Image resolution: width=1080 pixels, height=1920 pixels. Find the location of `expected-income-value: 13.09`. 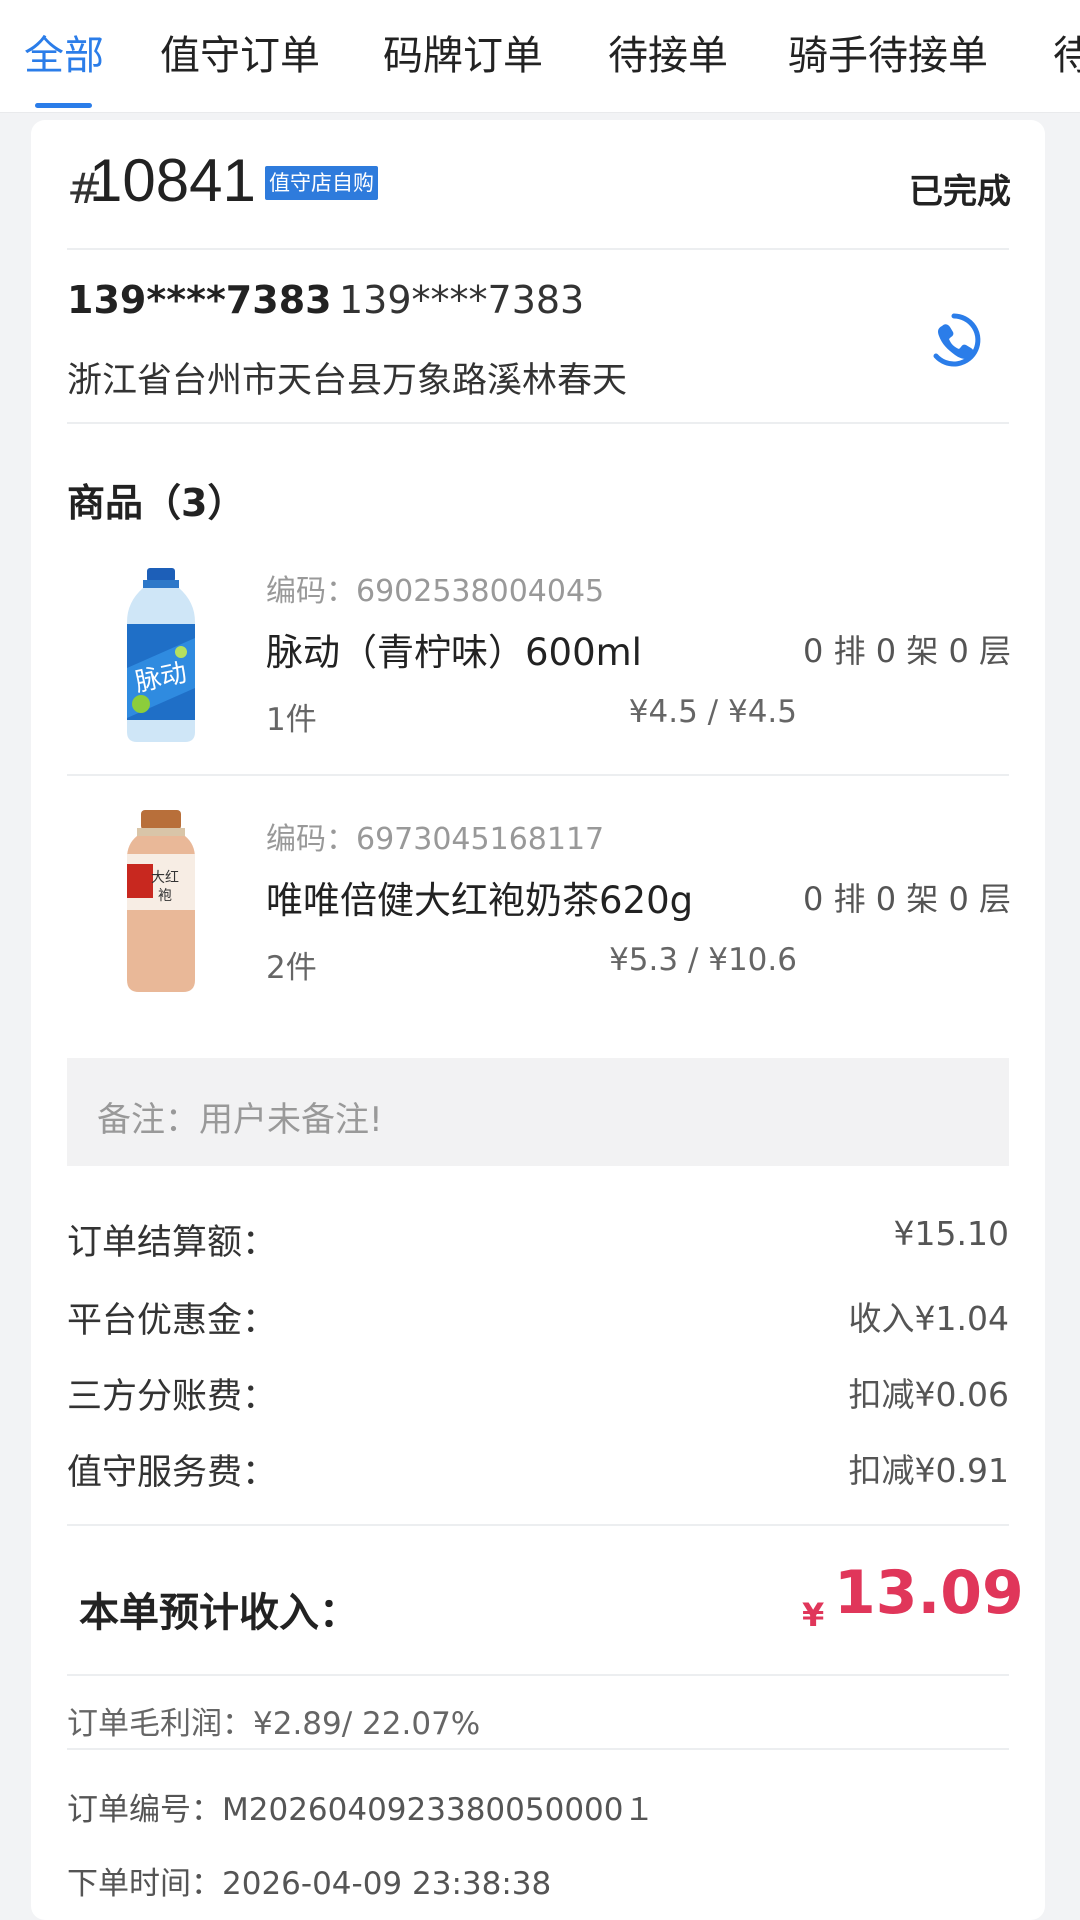

expected-income-value: 13.09 is located at coordinates (929, 1593).